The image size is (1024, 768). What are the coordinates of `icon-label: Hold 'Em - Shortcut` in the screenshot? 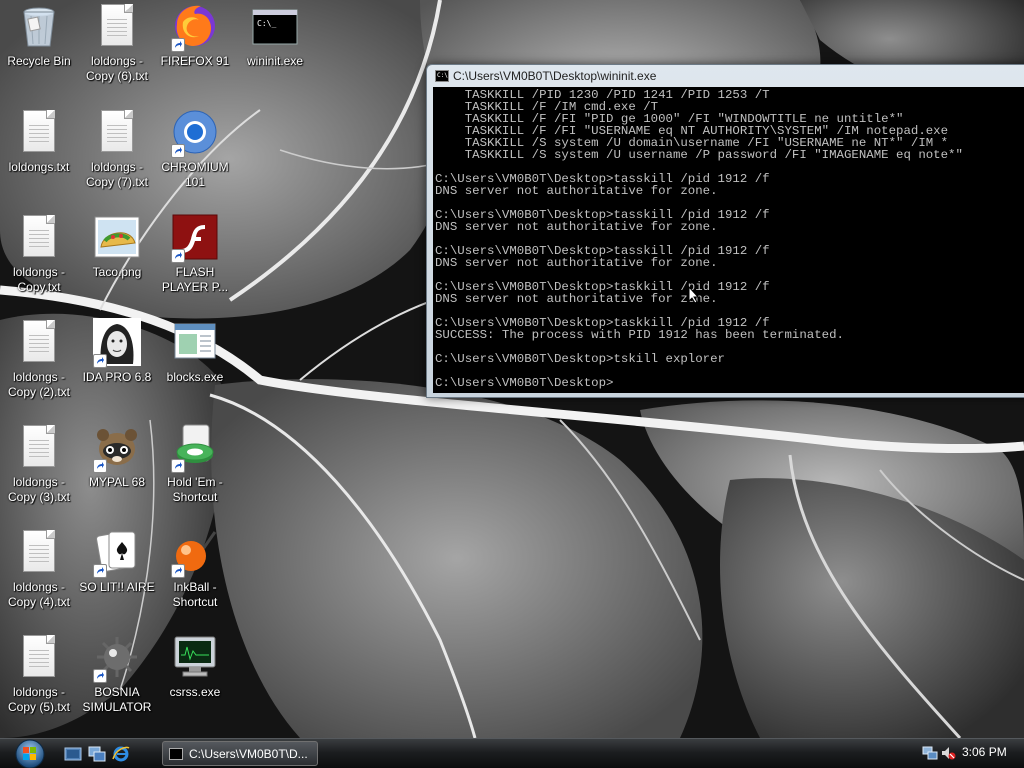 It's located at (195, 489).